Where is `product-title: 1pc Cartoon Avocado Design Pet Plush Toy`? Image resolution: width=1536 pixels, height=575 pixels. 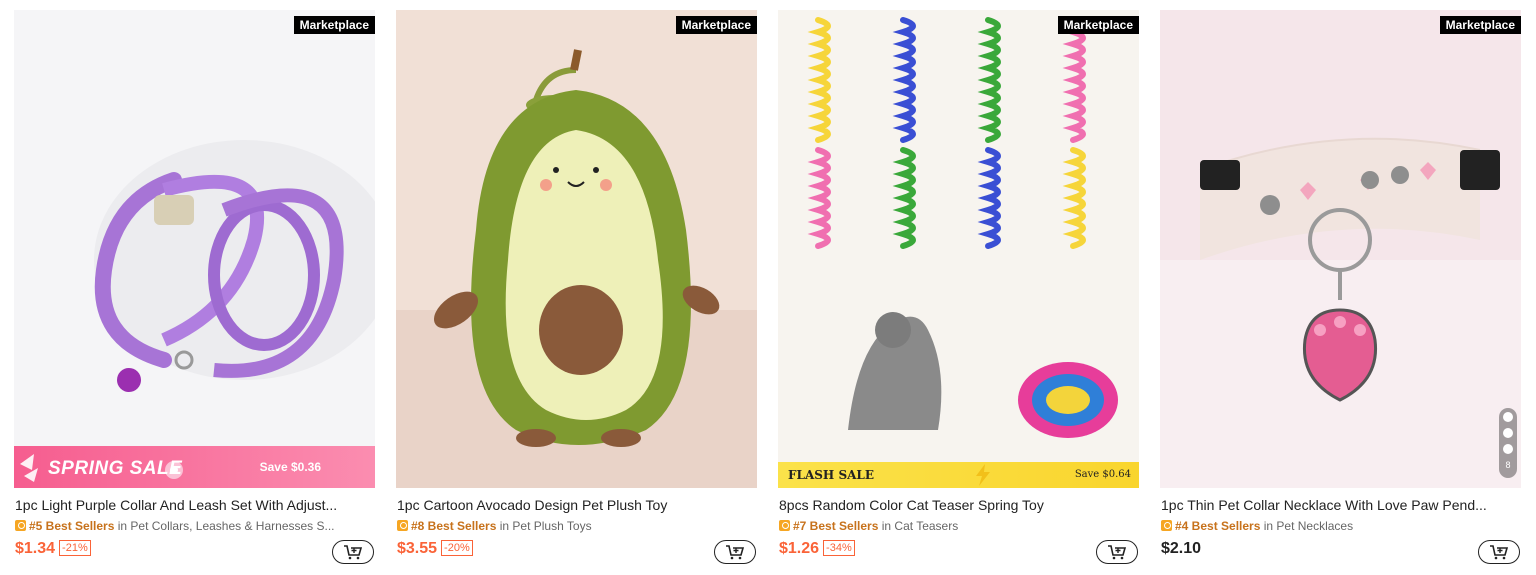 product-title: 1pc Cartoon Avocado Design Pet Plush Toy is located at coordinates (577, 505).